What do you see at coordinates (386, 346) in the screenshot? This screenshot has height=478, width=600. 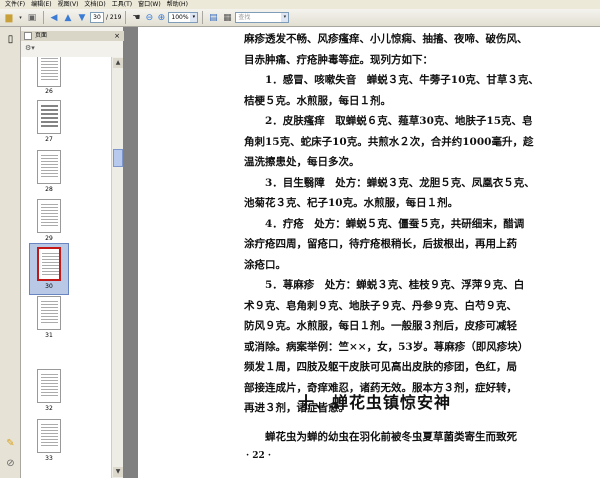 I see `text-line: 或消除。病案举例：竺××，女，53岁。荨麻疹（即风疹块）` at bounding box center [386, 346].